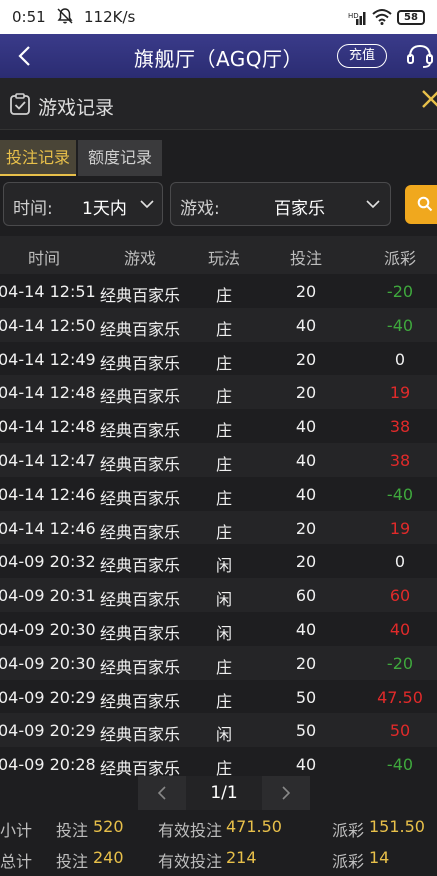  I want to click on cell-payout: -40, so click(400, 765).